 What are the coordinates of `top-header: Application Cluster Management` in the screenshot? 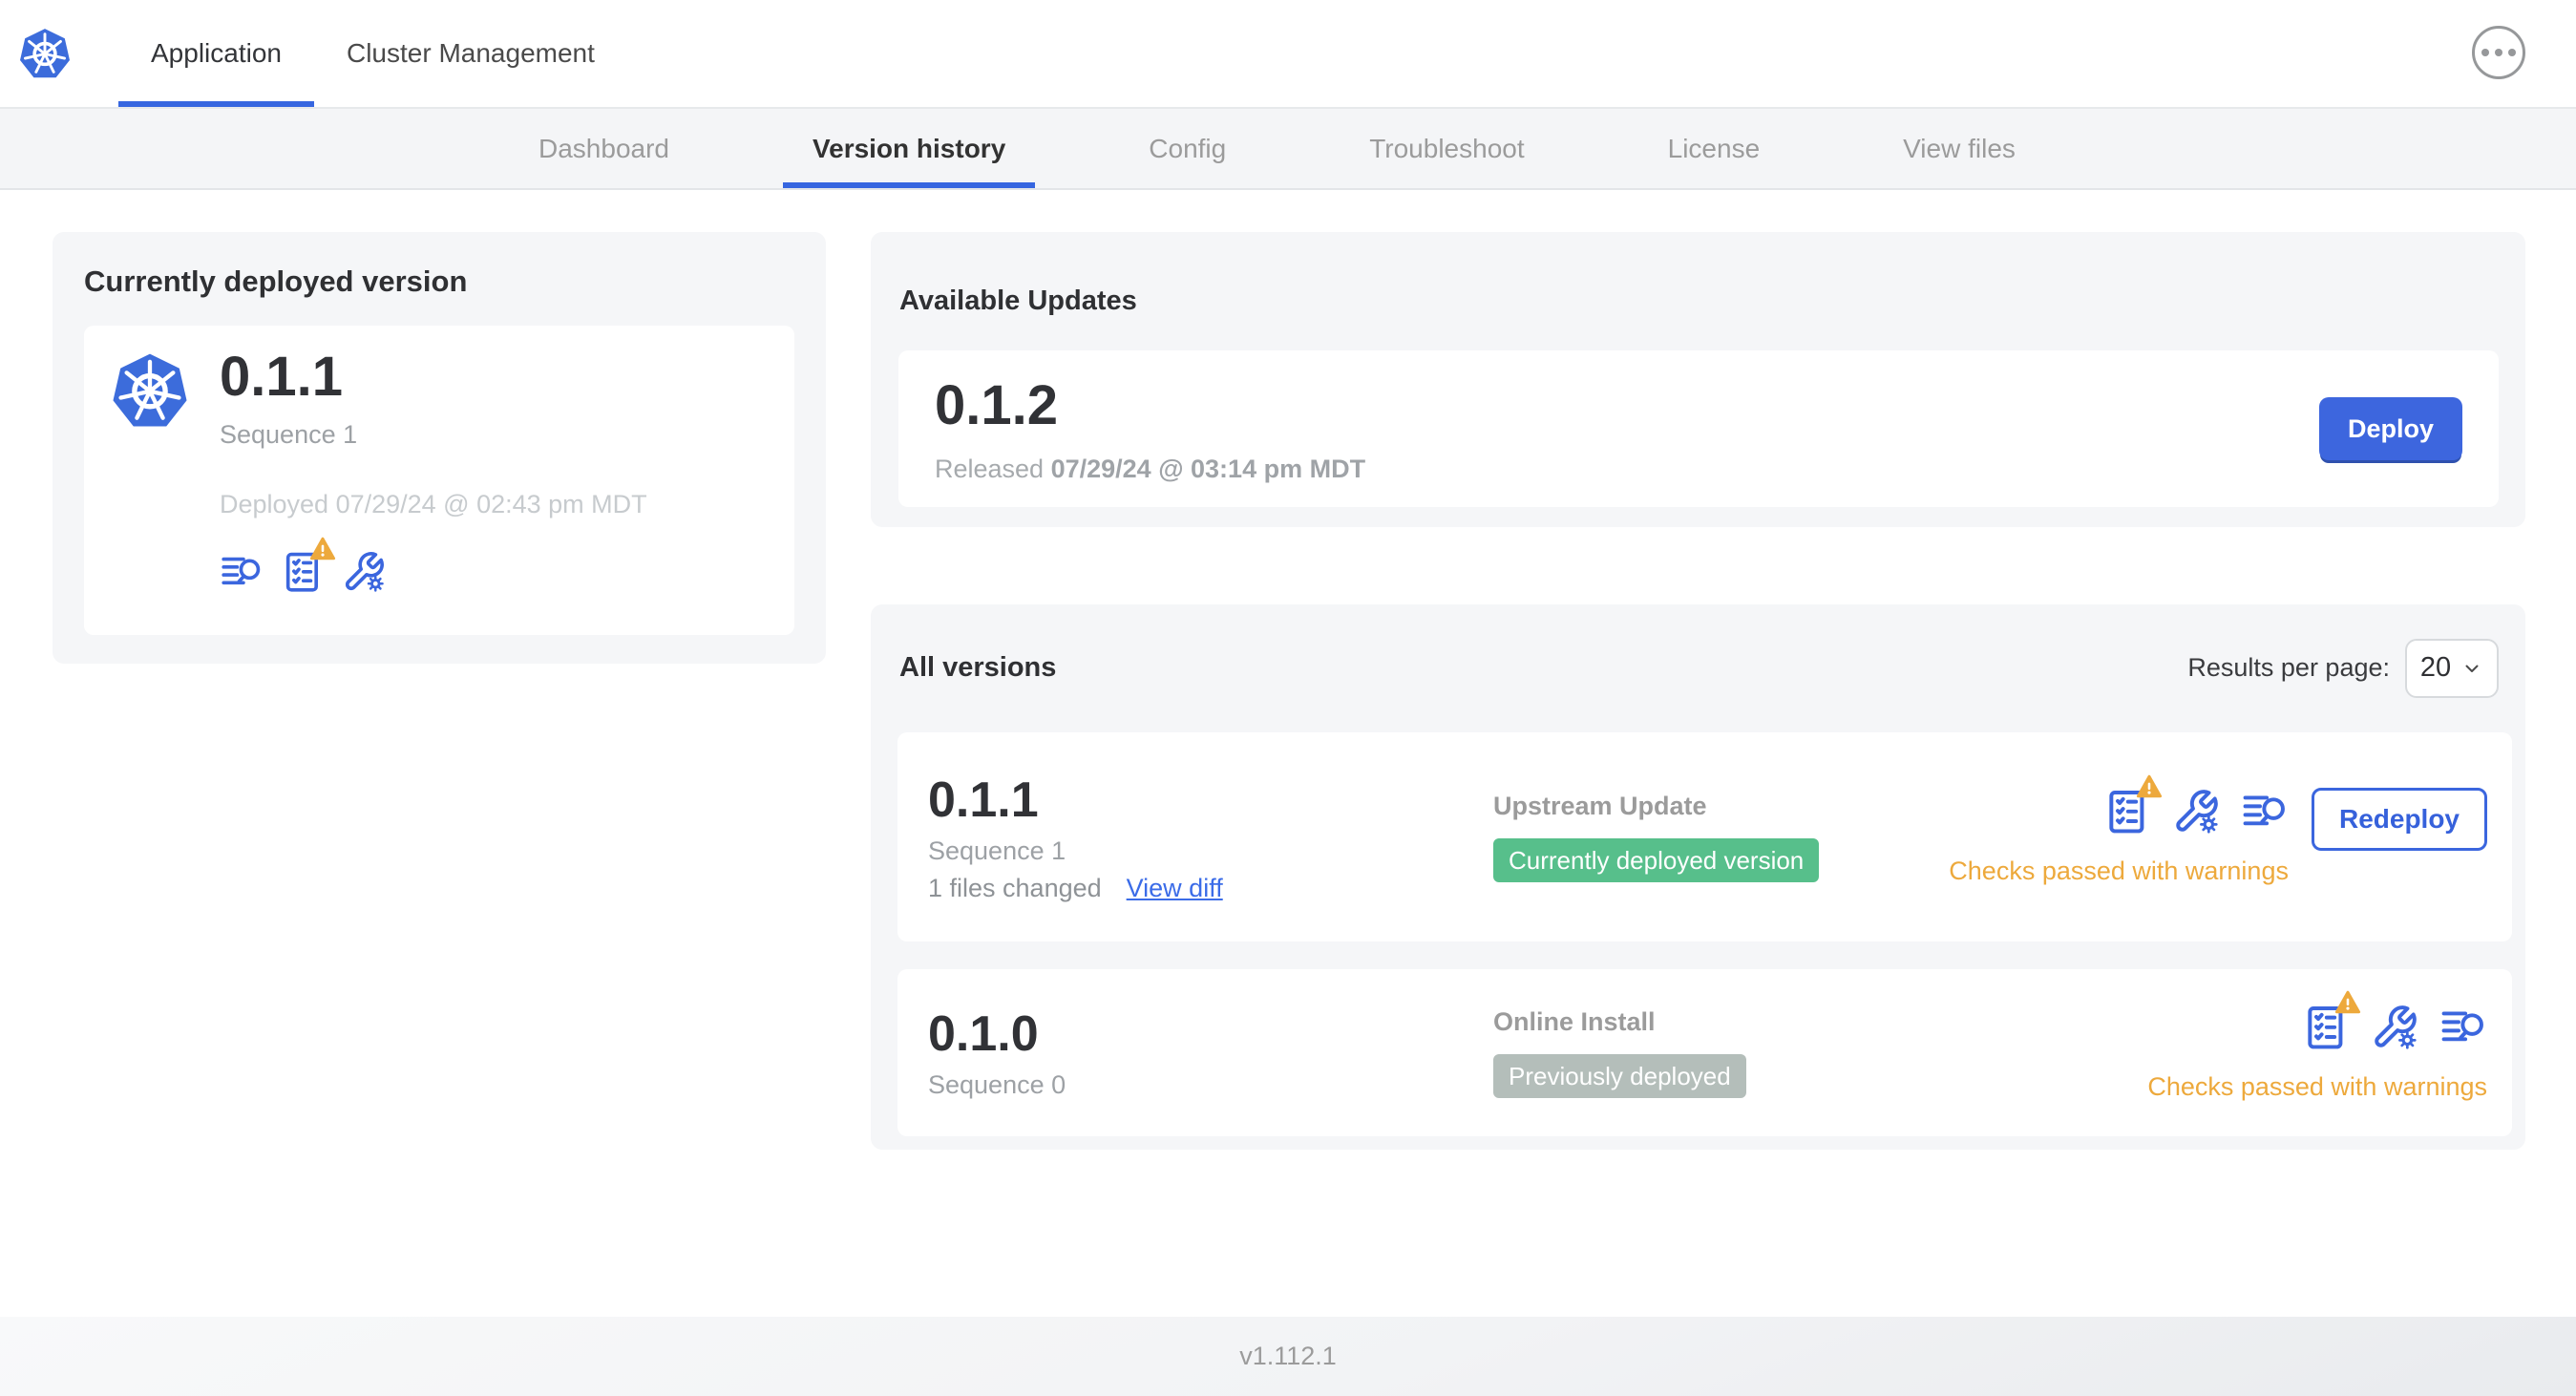 It's located at (1288, 54).